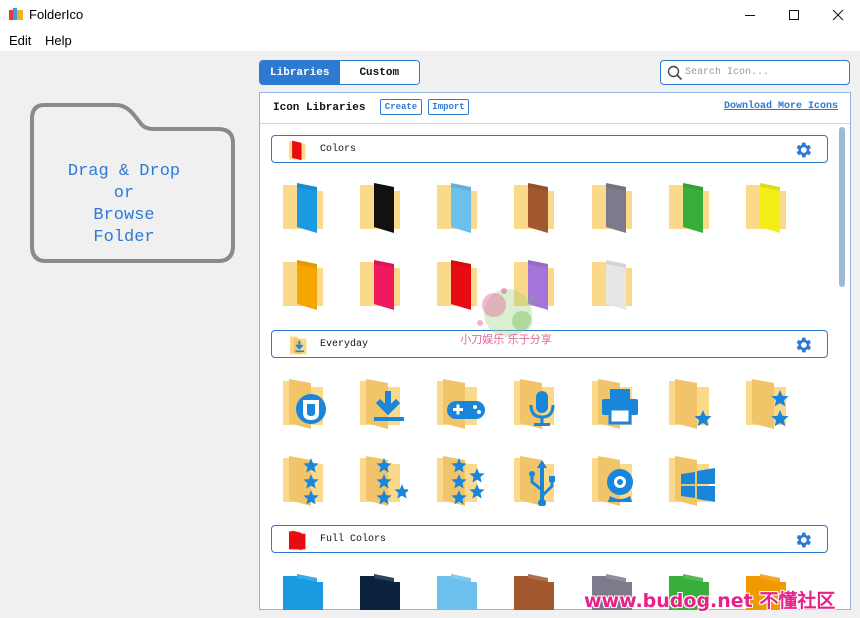  I want to click on orange-folder-icon, so click(306, 282).